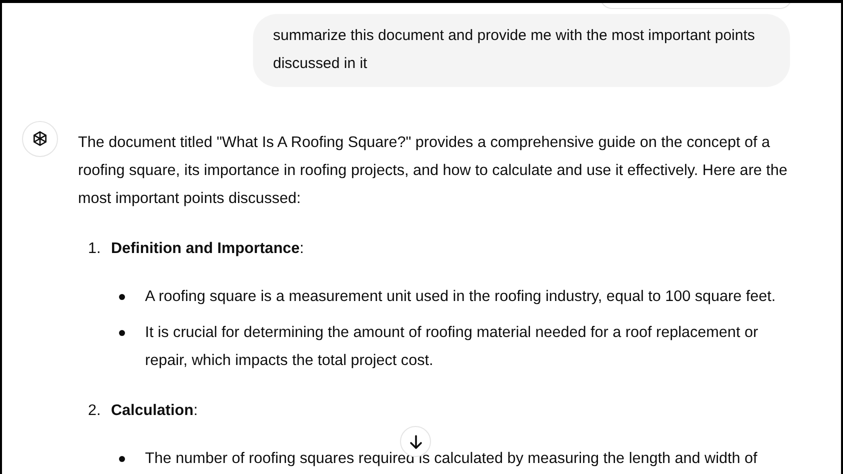 This screenshot has width=843, height=474. Describe the element at coordinates (461, 297) in the screenshot. I see `bullet-text: A roofing square is a measurement unit used in the roofing industry, equal to 100 square feet.` at that location.